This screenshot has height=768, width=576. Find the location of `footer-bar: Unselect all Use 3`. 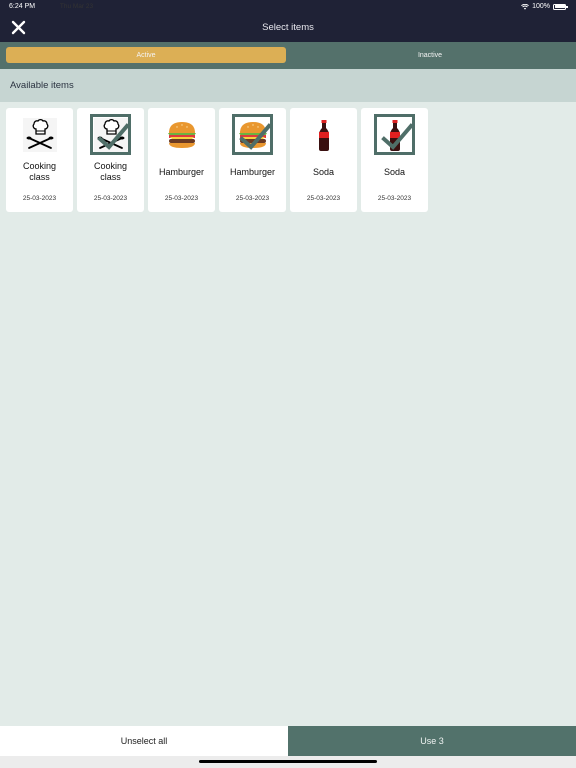

footer-bar: Unselect all Use 3 is located at coordinates (288, 741).